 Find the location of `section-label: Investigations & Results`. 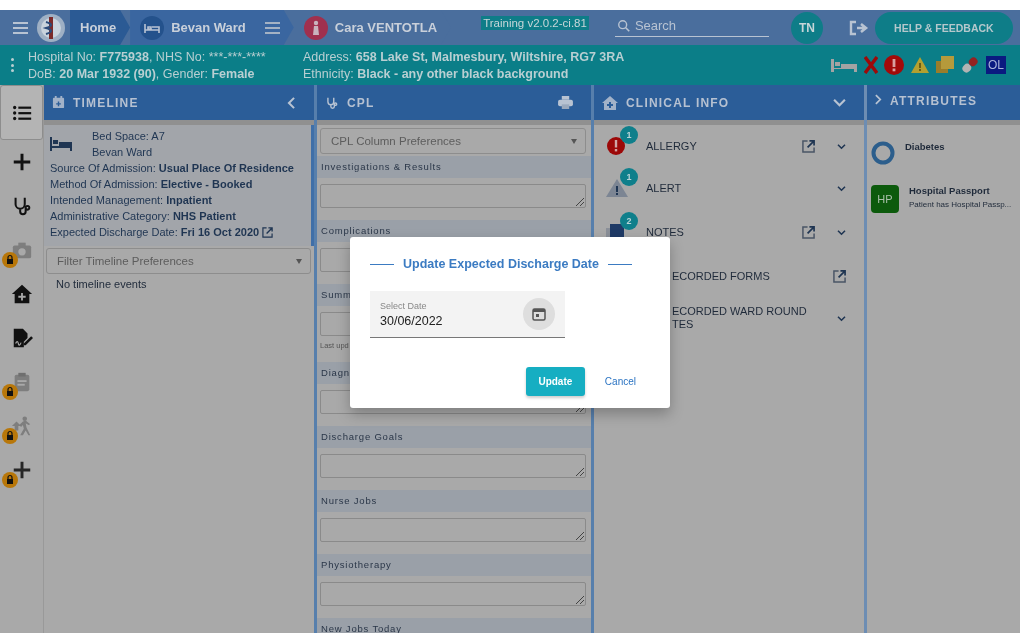

section-label: Investigations & Results is located at coordinates (454, 167).